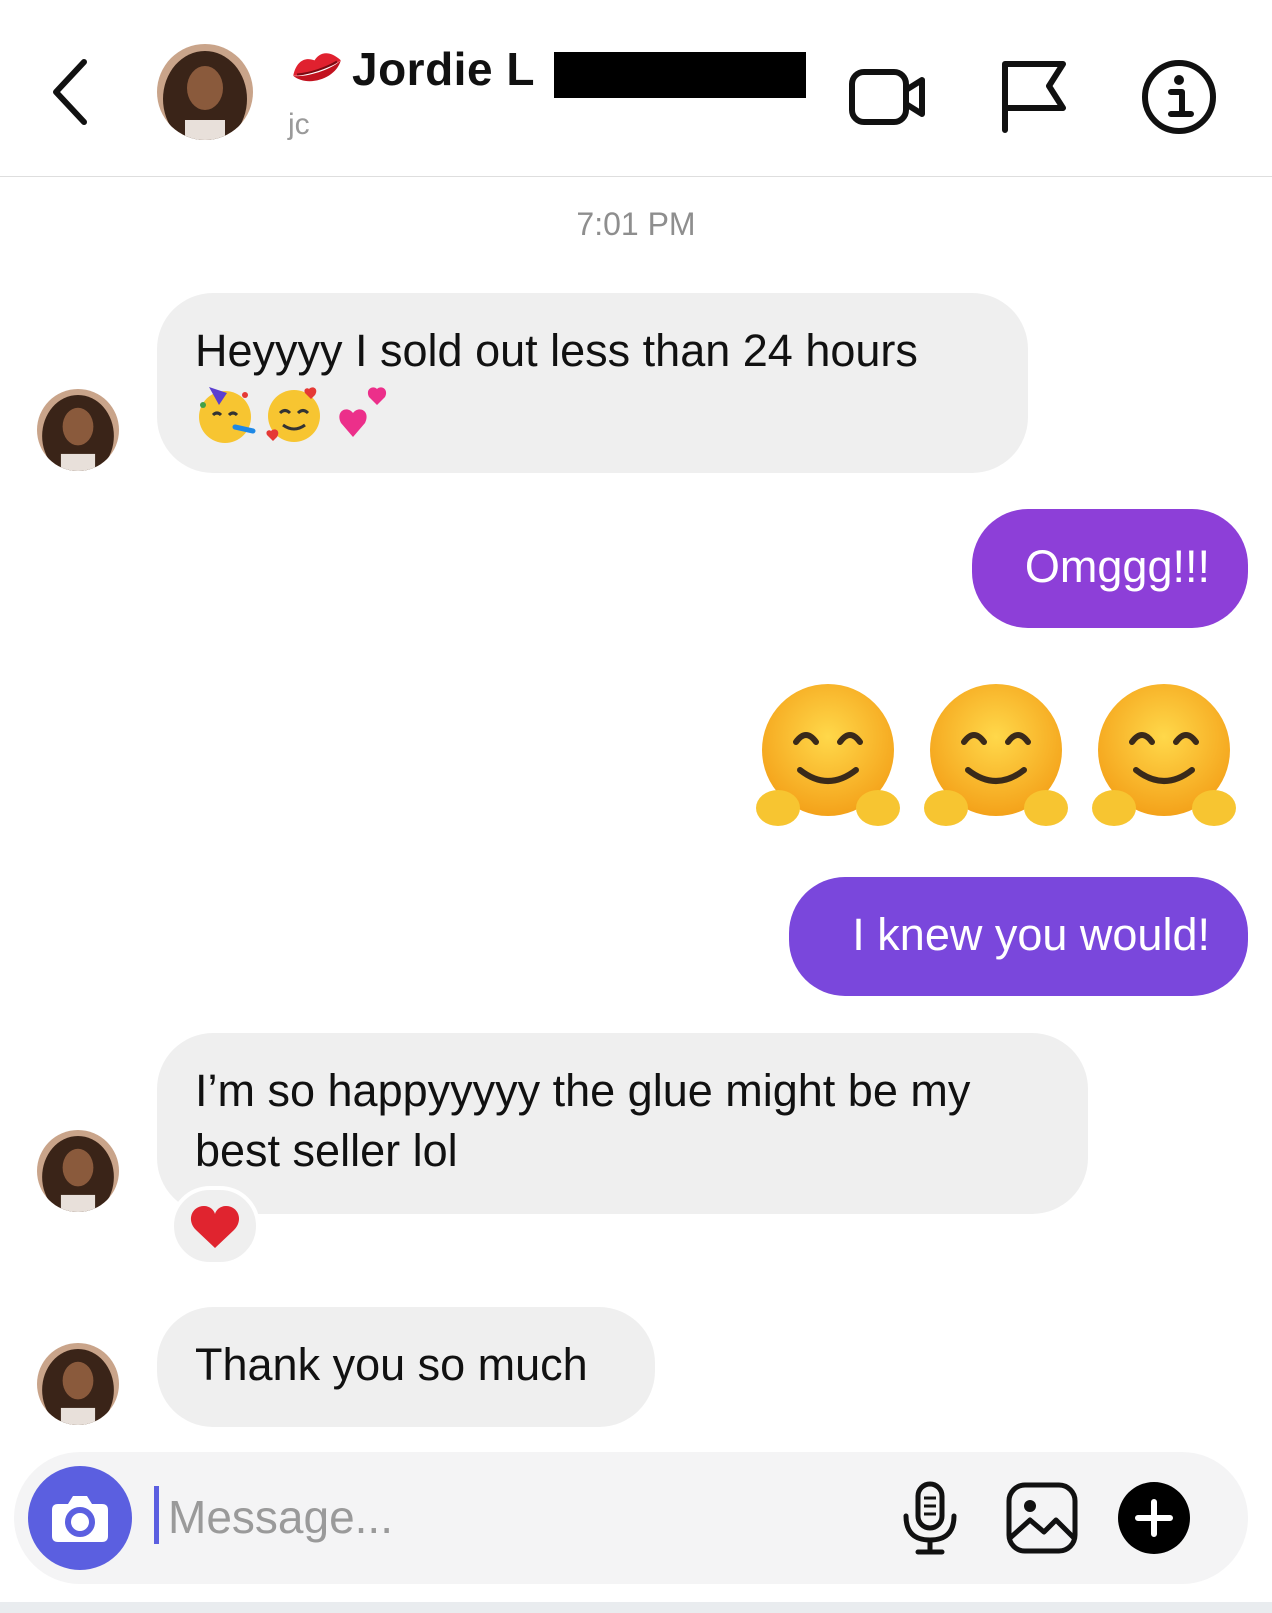 The width and height of the screenshot is (1272, 1613). I want to click on message-bubble-incoming: Heyyyy I sold out less than 24 hours, so click(592, 383).